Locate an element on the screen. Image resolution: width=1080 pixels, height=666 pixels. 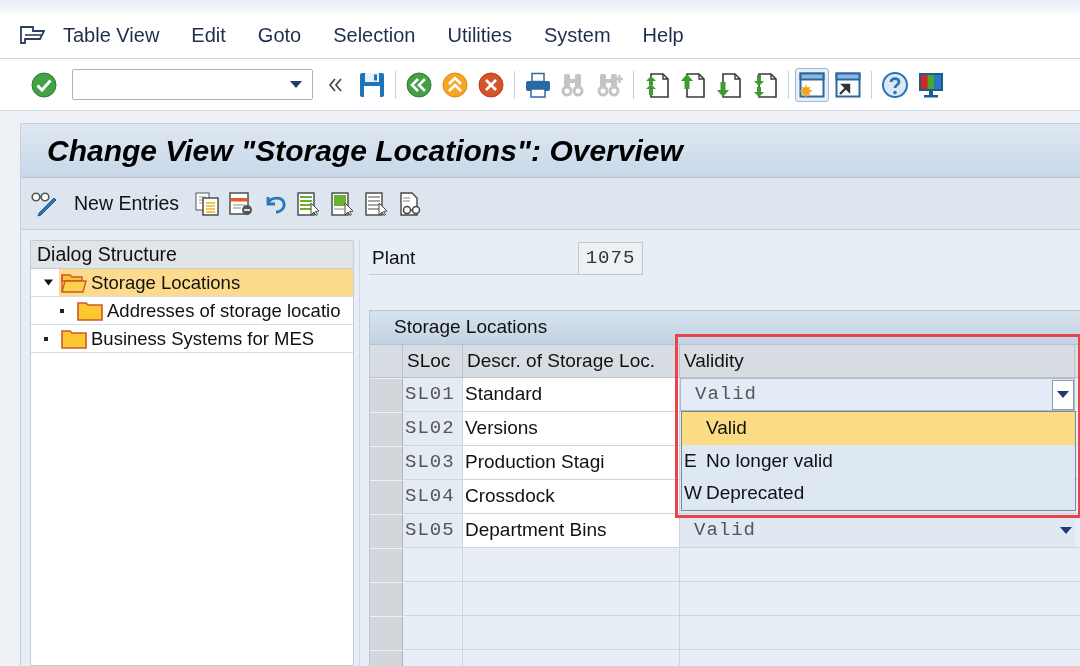
dropdown-button is located at coordinates (1063, 394).